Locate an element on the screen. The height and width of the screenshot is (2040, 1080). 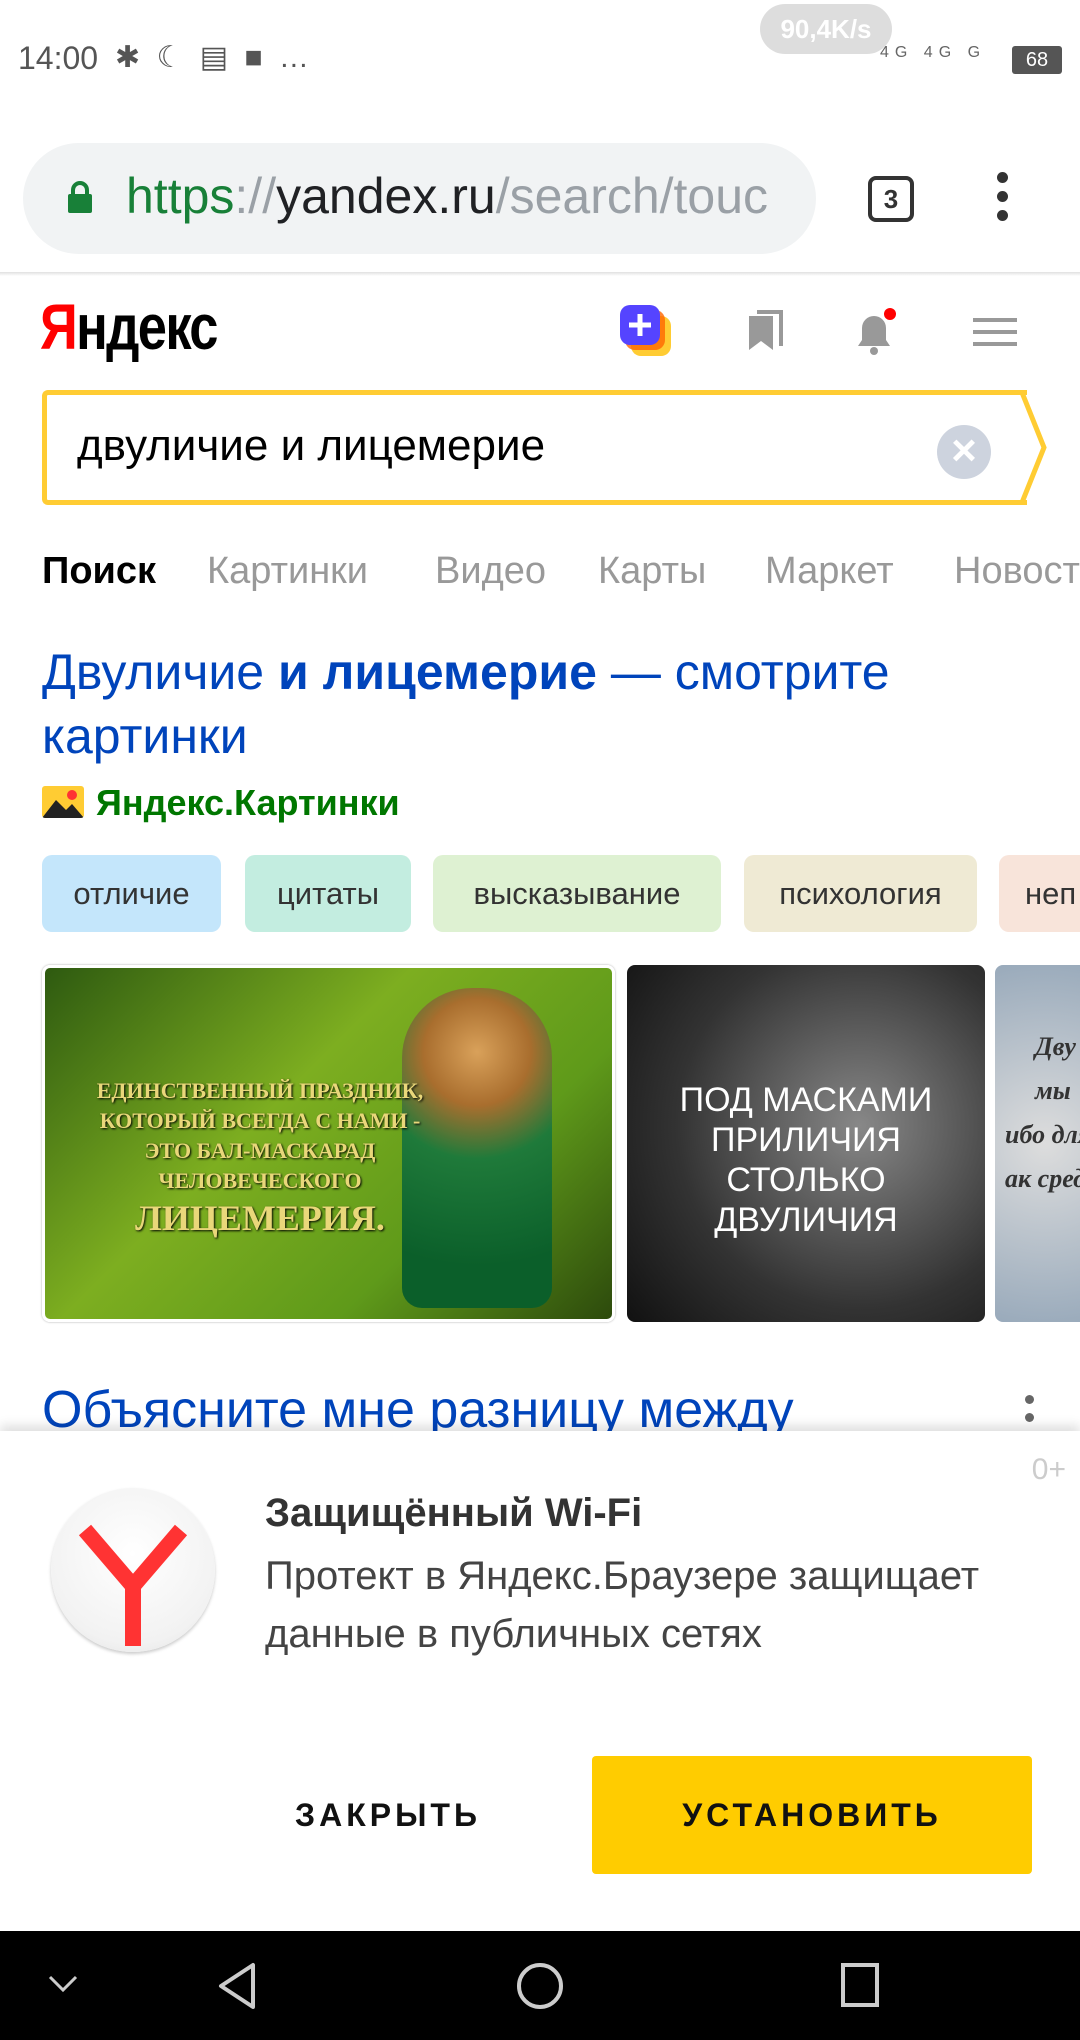
url-text: https://yandex.ru/search/touc is located at coordinates (447, 196).